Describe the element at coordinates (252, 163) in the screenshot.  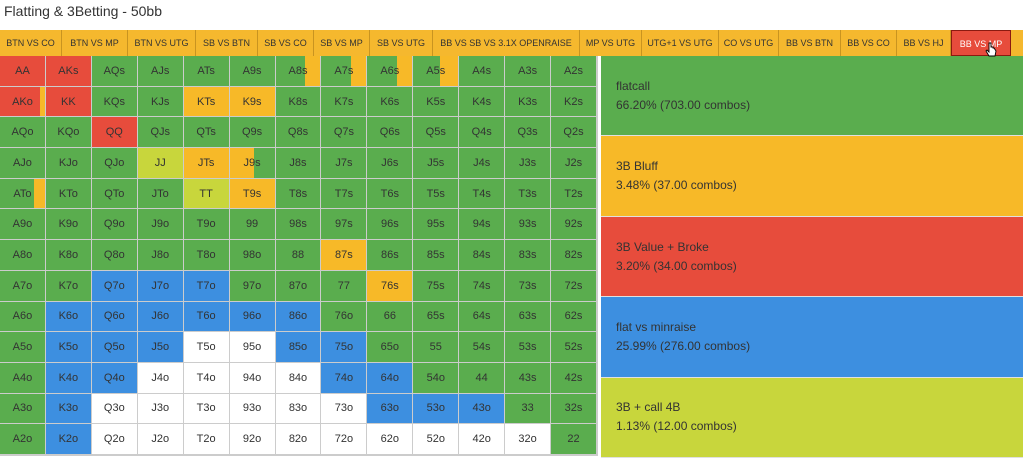
I see `hand-cell: J9s` at that location.